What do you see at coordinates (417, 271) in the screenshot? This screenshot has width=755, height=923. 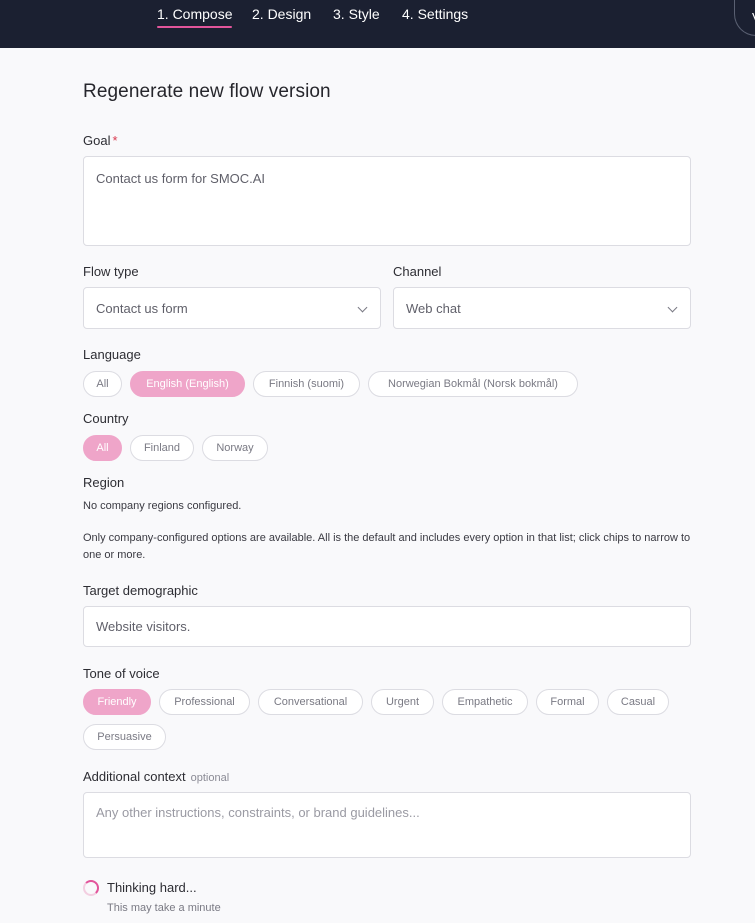 I see `channel-label: Channel` at bounding box center [417, 271].